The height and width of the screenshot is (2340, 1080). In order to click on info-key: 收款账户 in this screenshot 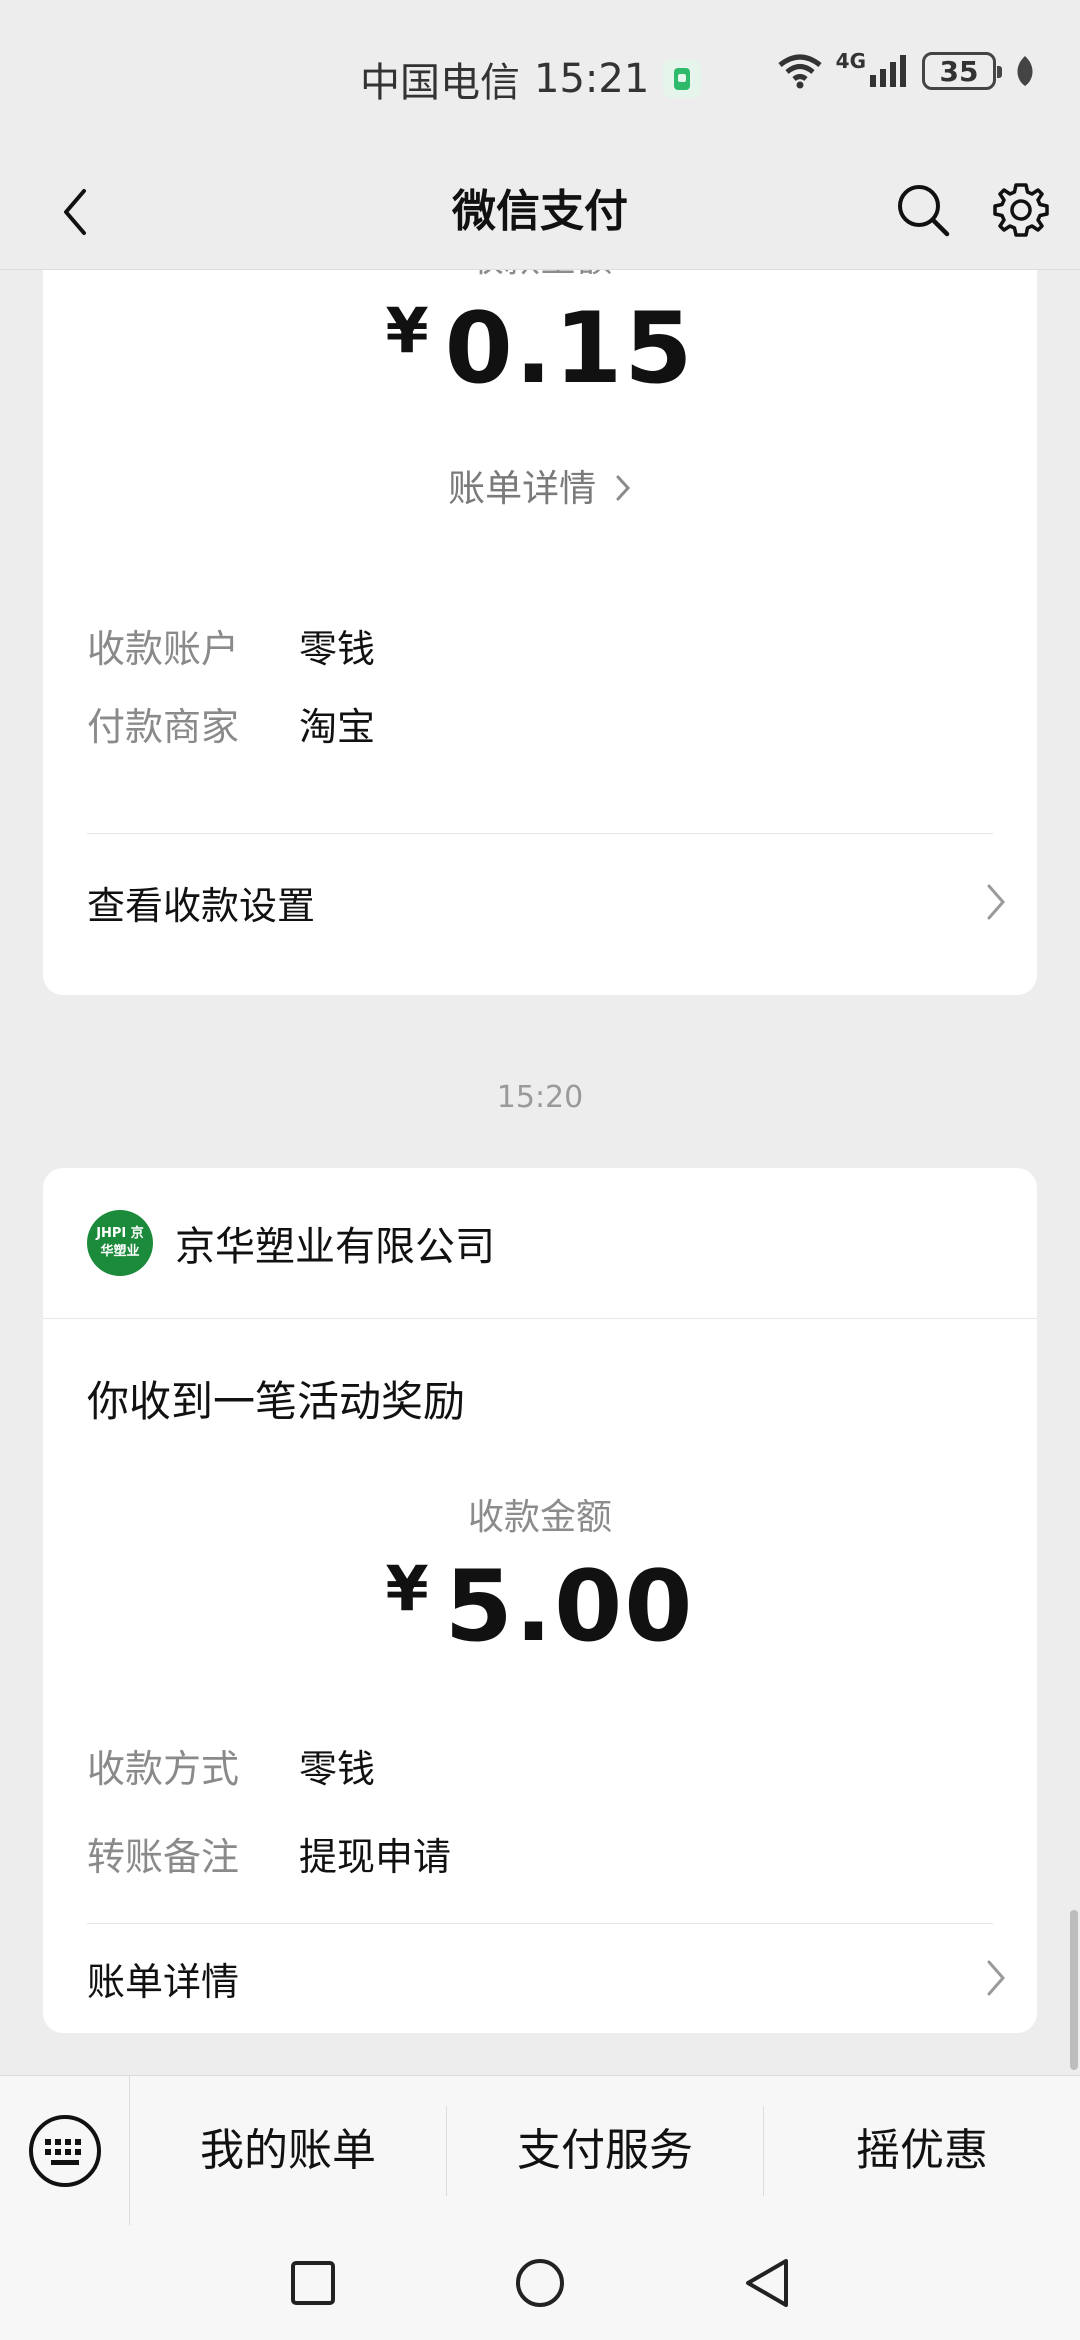, I will do `click(163, 649)`.